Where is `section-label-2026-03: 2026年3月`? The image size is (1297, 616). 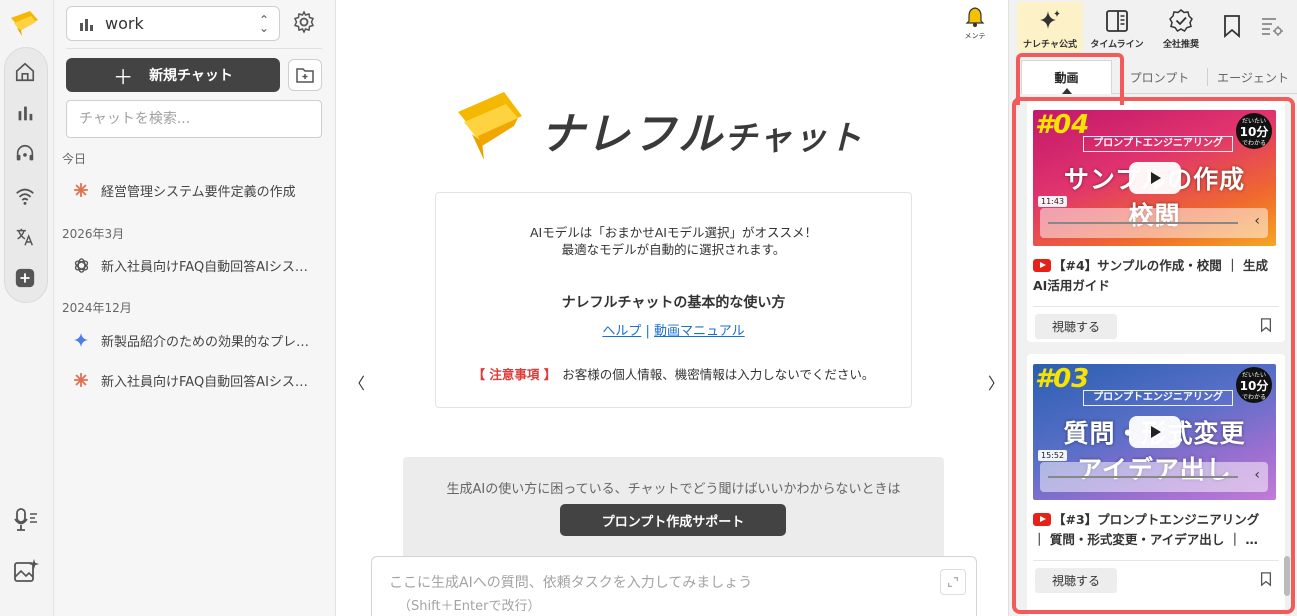
section-label-2026-03: 2026年3月 is located at coordinates (93, 234).